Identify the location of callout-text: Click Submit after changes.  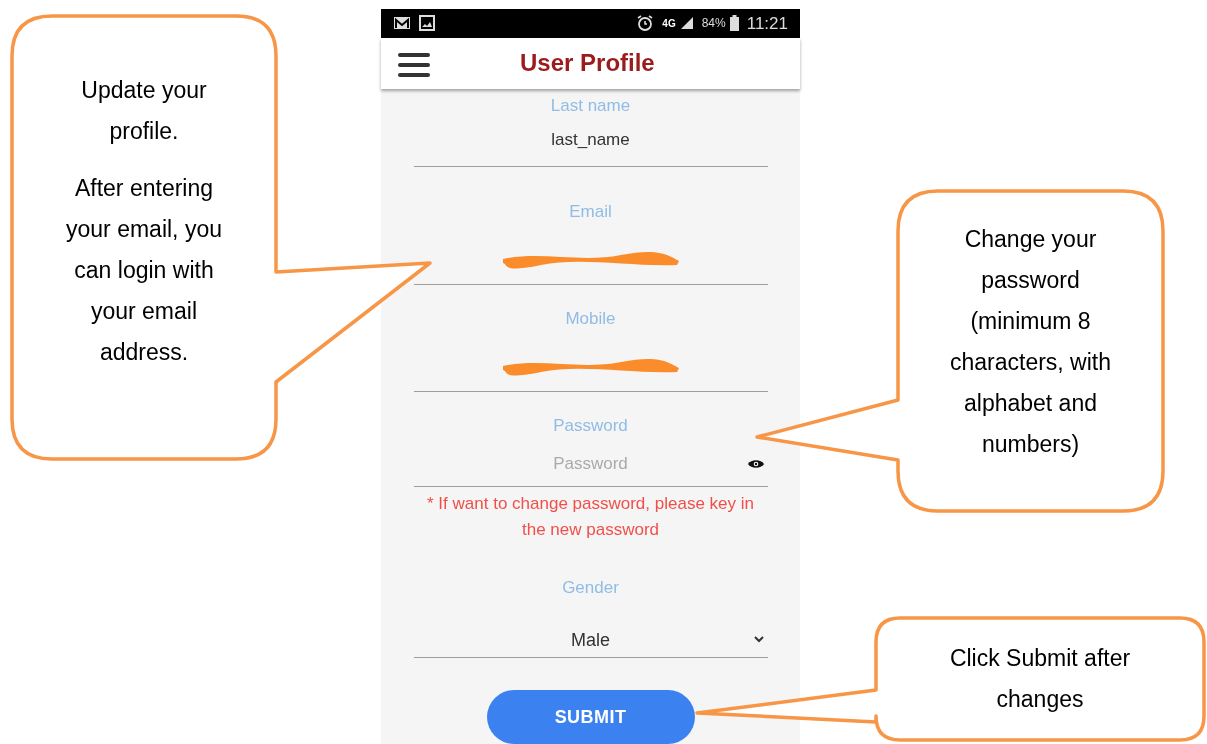
(1040, 679).